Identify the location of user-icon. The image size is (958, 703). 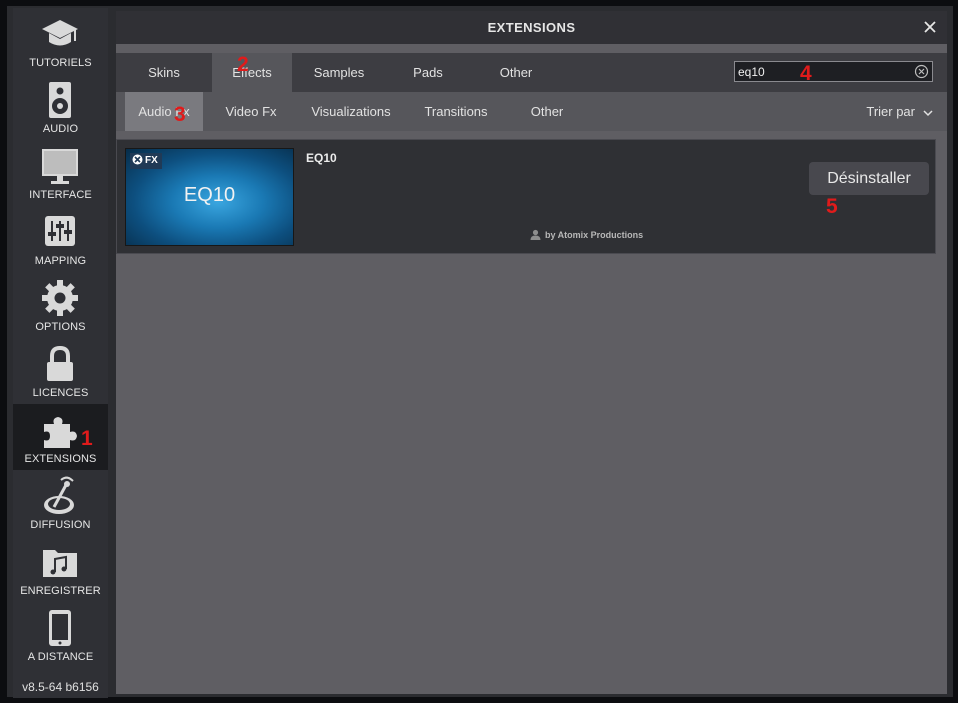
(535, 235).